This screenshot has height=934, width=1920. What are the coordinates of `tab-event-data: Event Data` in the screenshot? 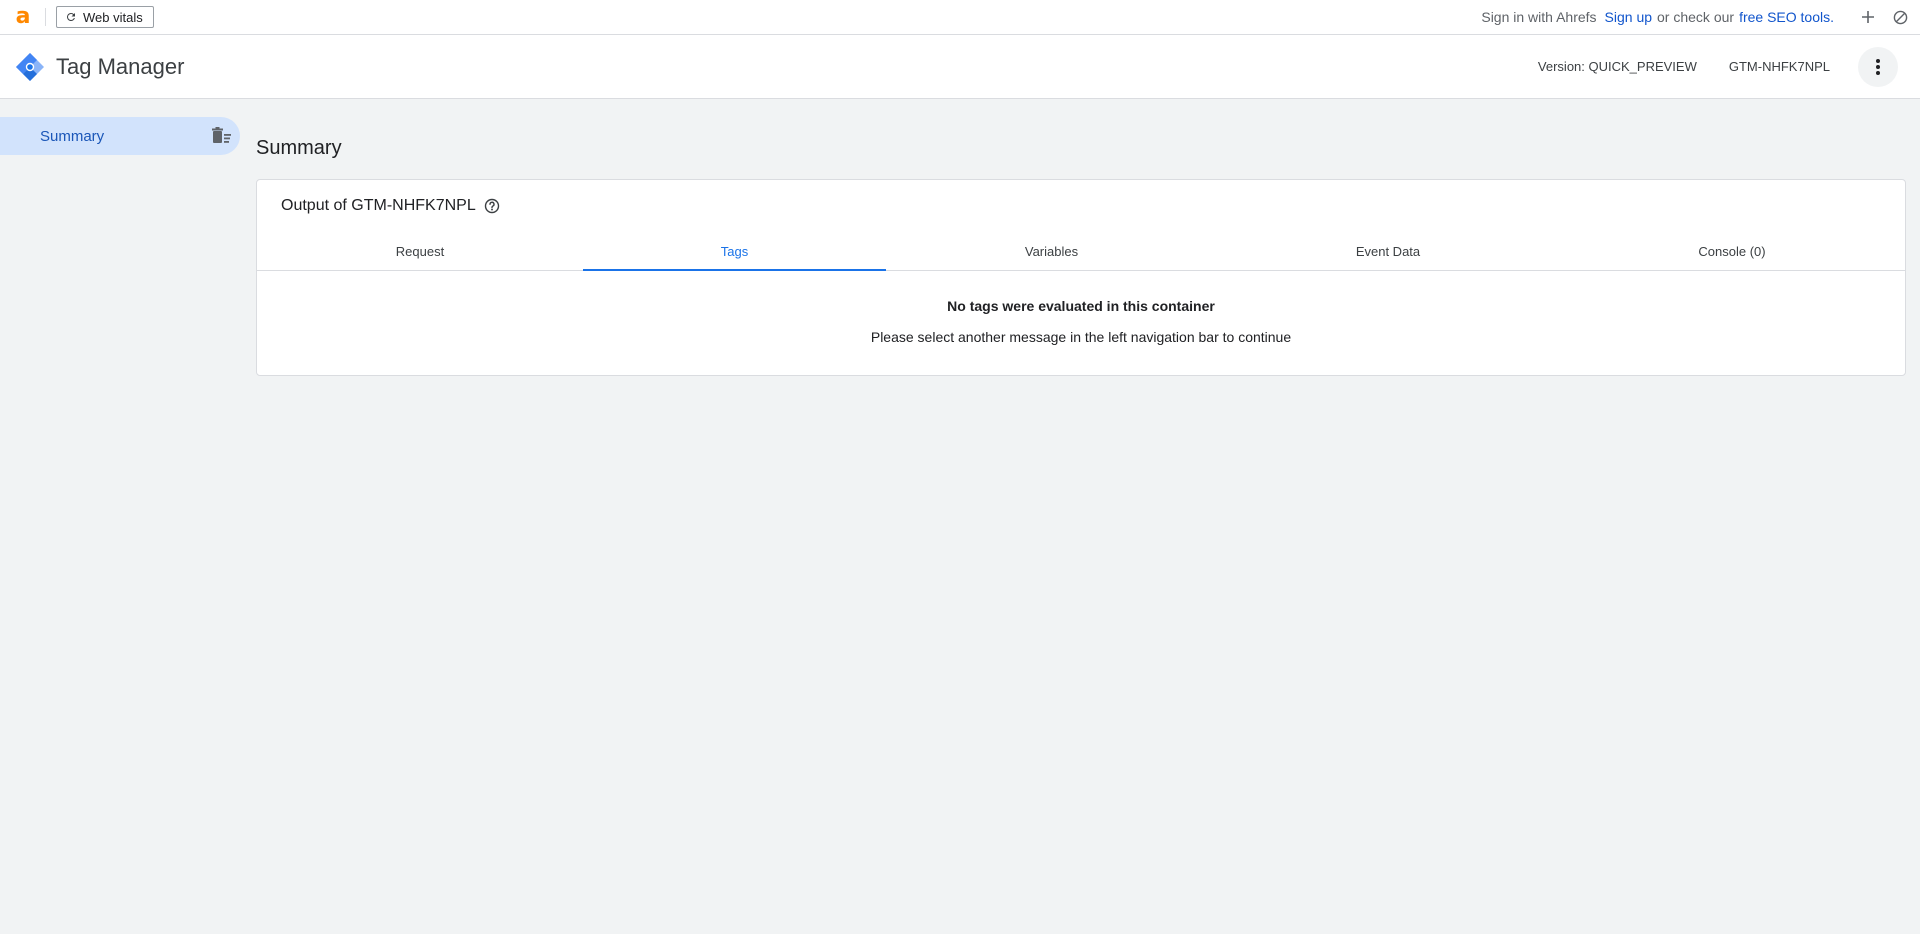 It's located at (1388, 251).